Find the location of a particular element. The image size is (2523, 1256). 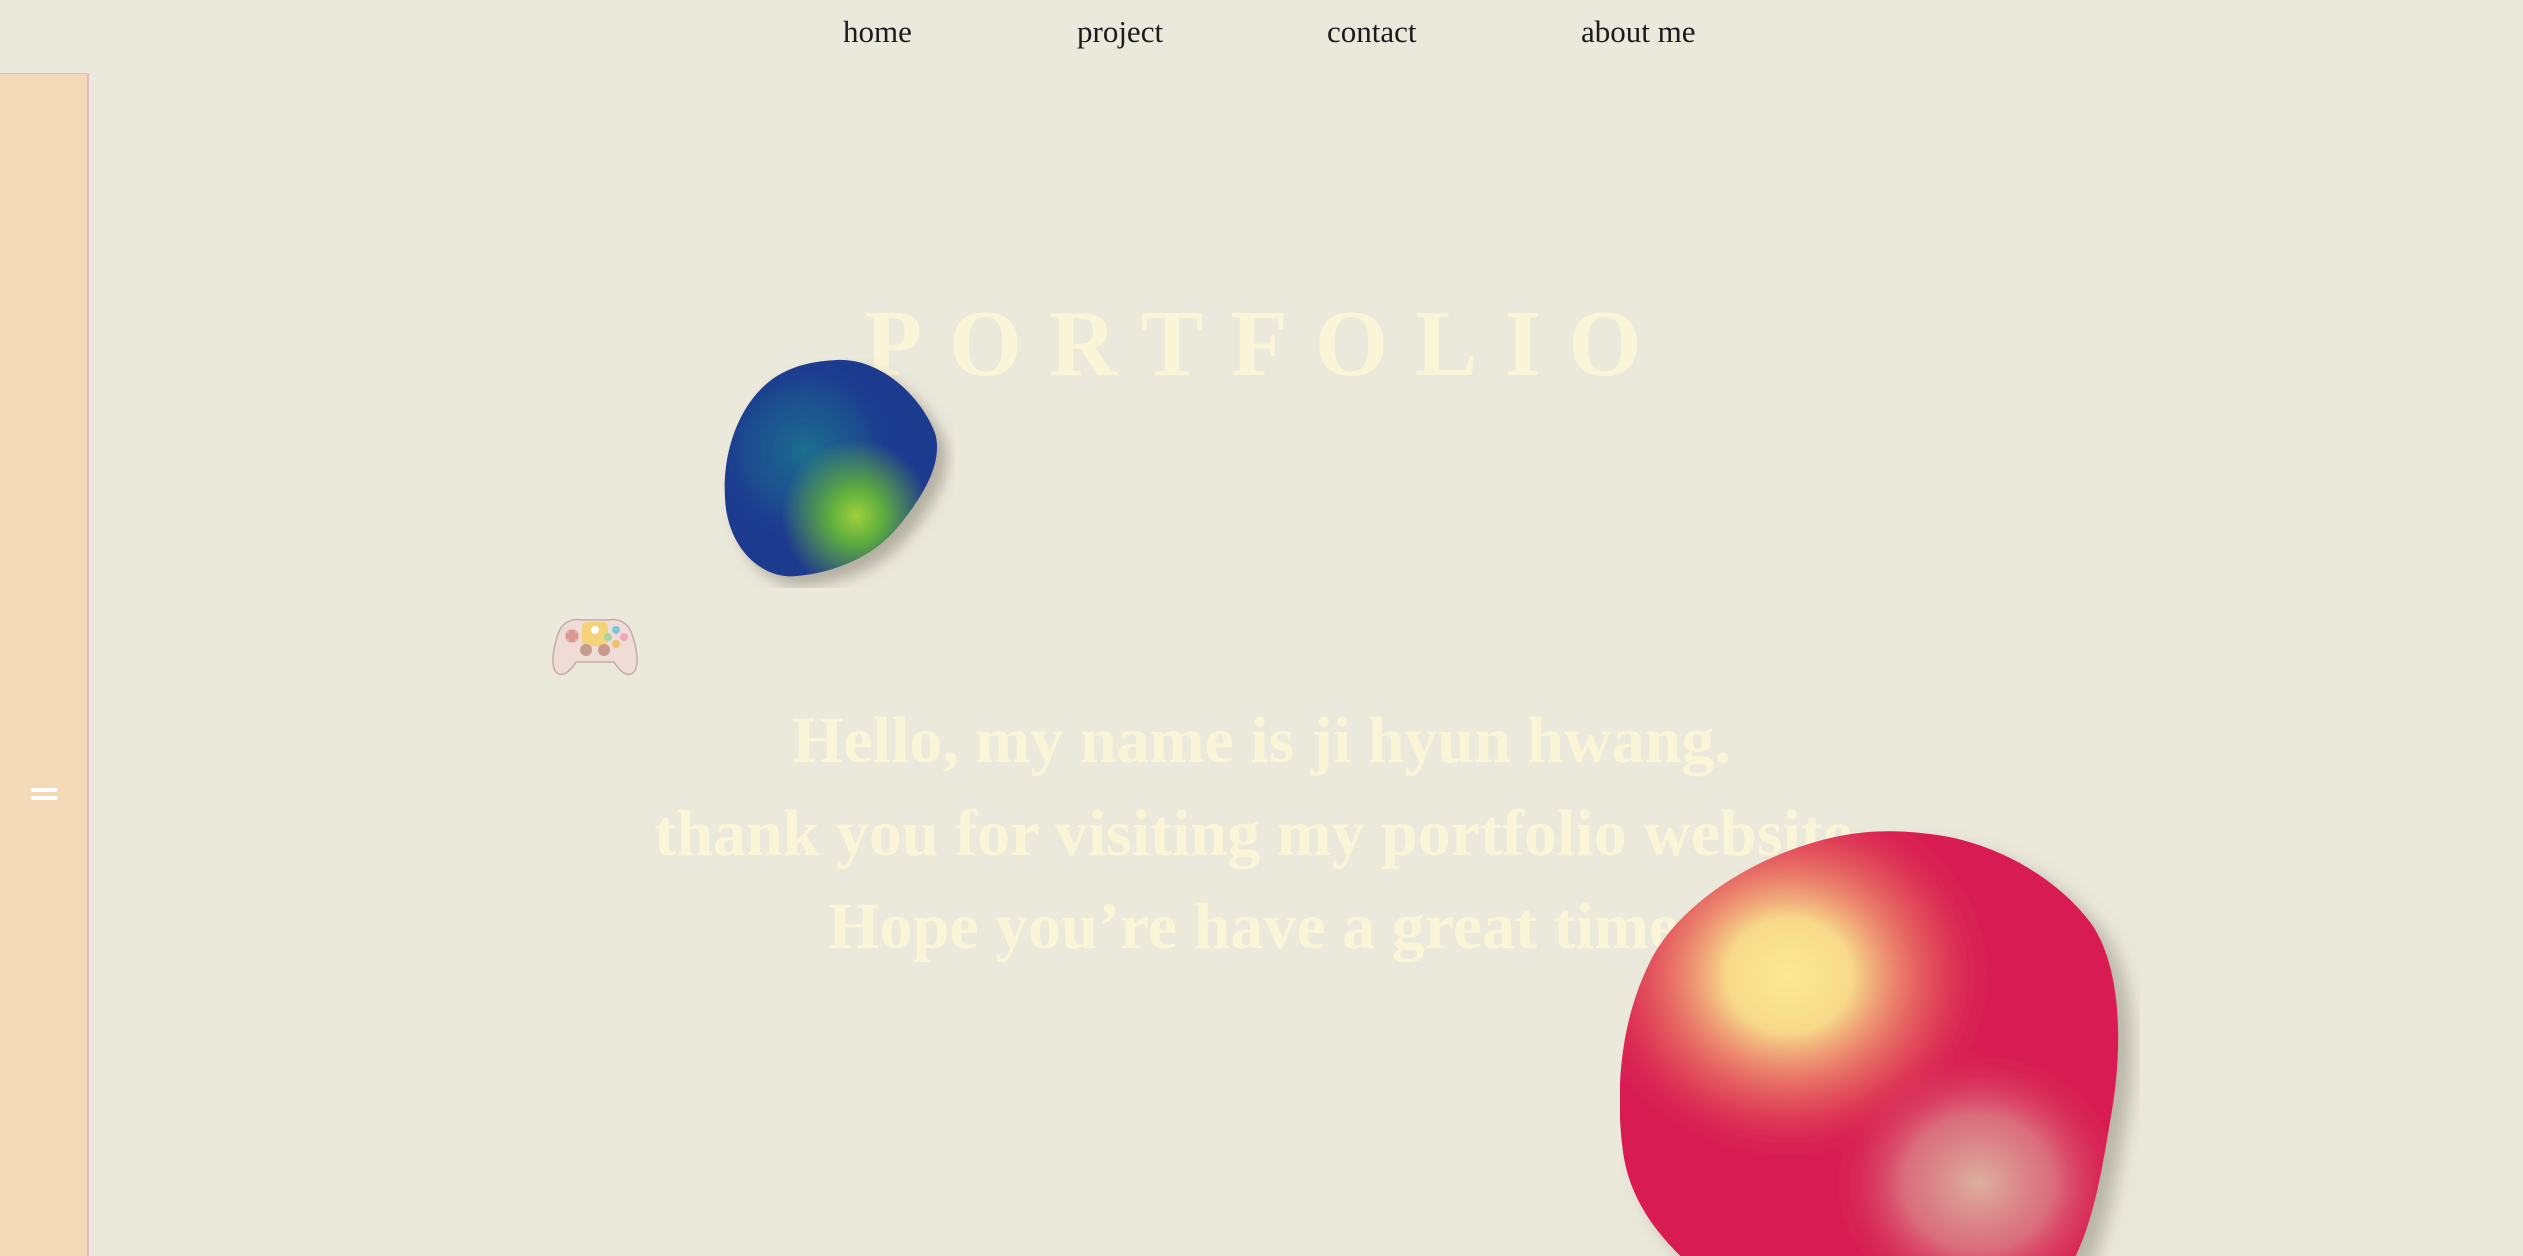

nav-about-link: about me is located at coordinates (1638, 32).